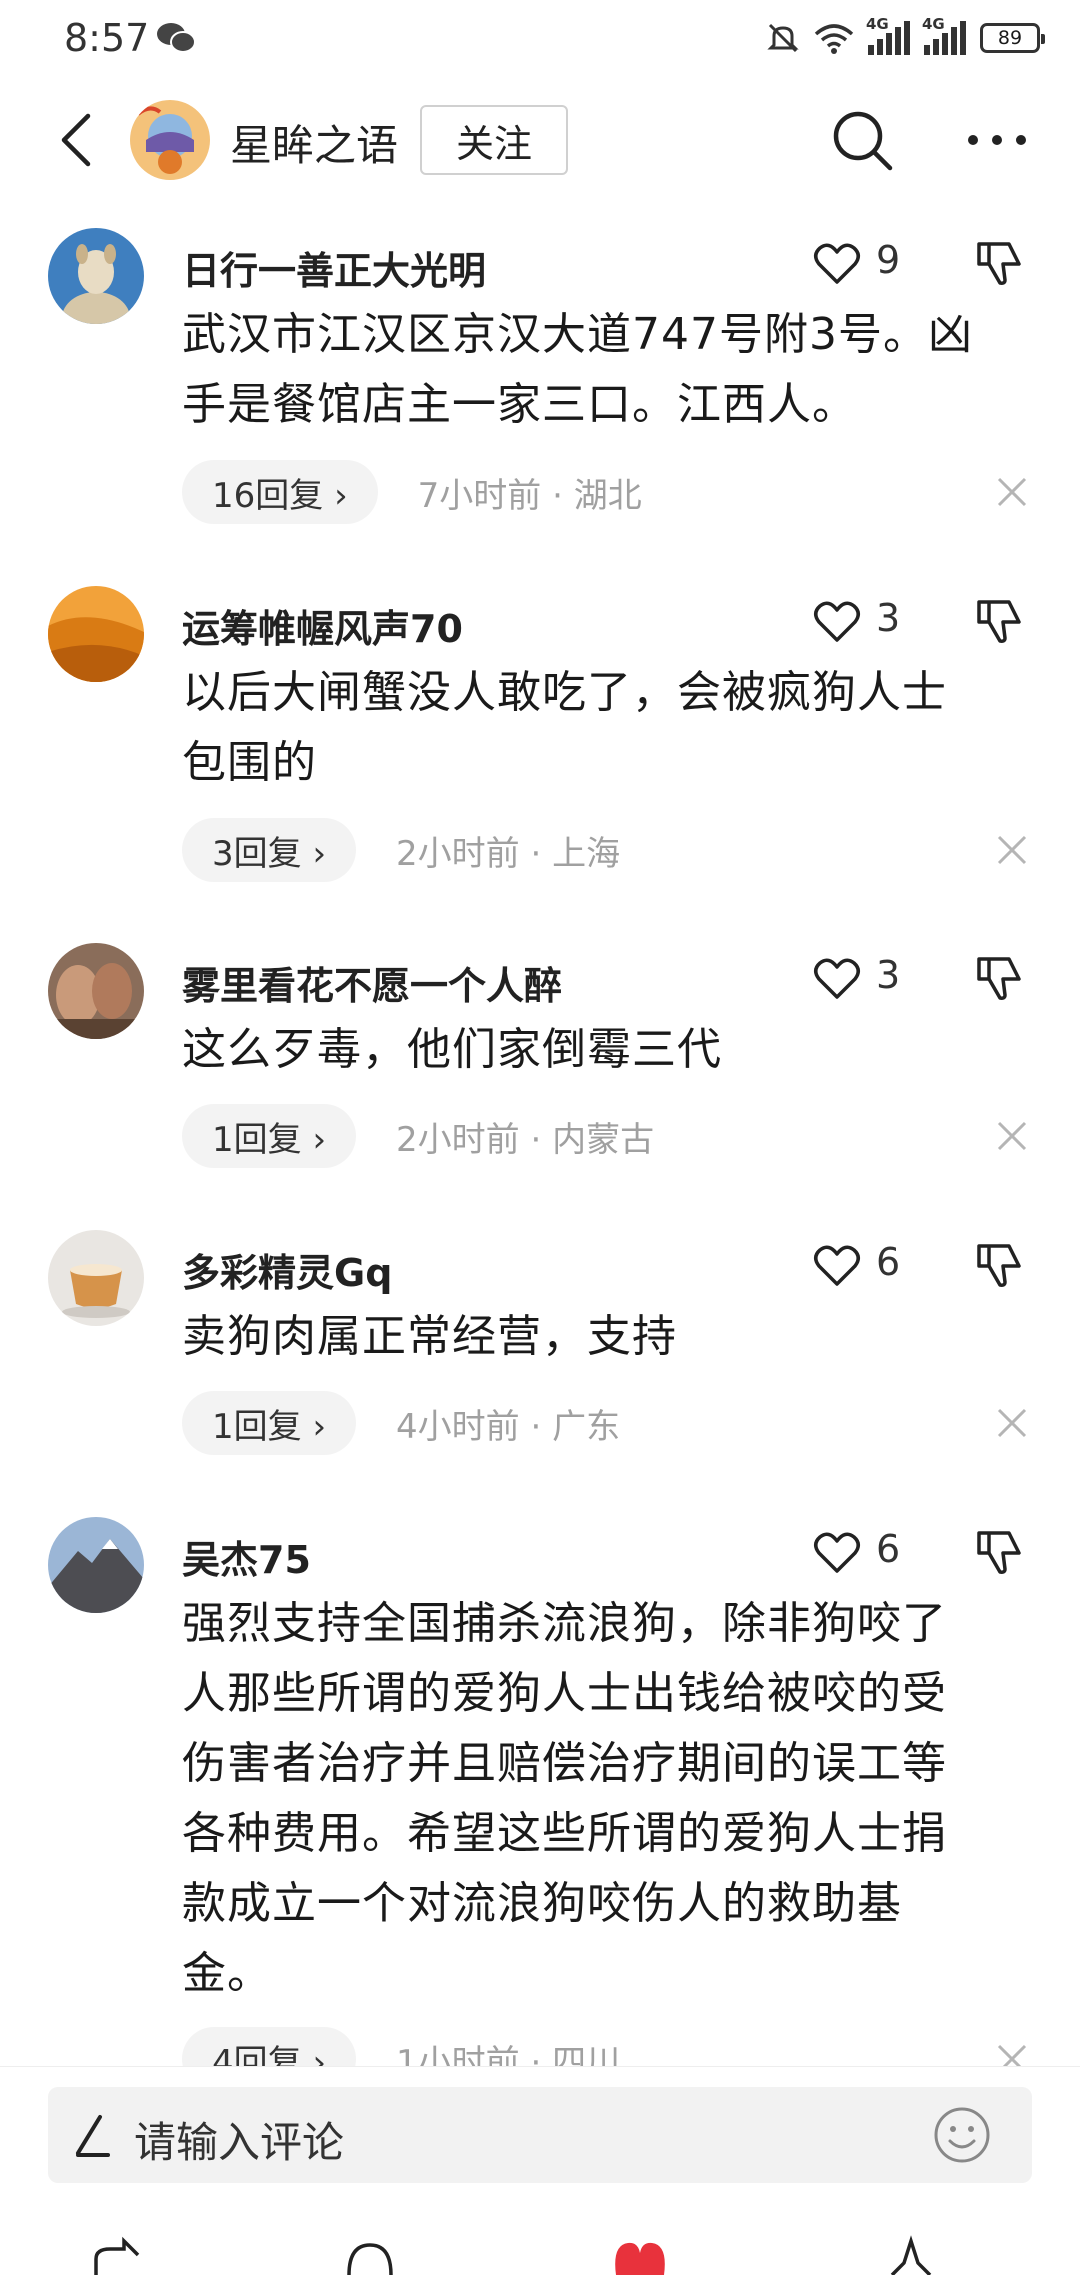 This screenshot has width=1080, height=2275. What do you see at coordinates (280, 492) in the screenshot?
I see `replies-button: 16回复 ›` at bounding box center [280, 492].